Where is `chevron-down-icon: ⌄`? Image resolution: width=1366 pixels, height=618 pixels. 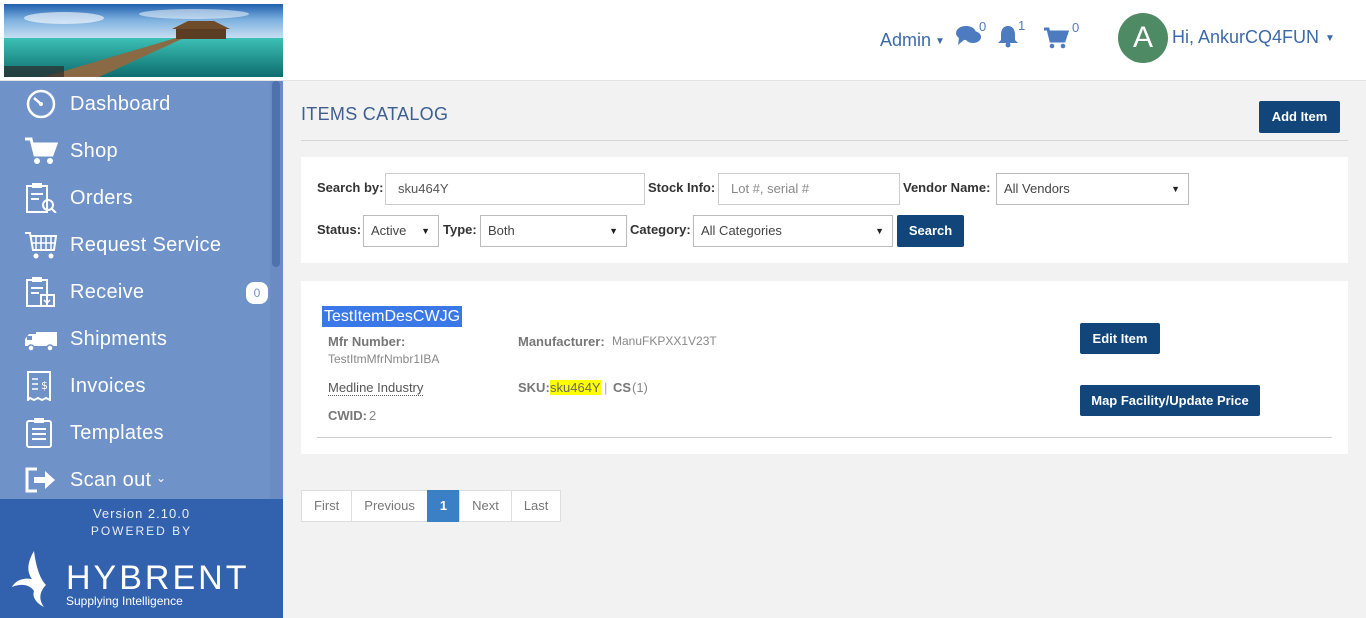 chevron-down-icon: ⌄ is located at coordinates (161, 478).